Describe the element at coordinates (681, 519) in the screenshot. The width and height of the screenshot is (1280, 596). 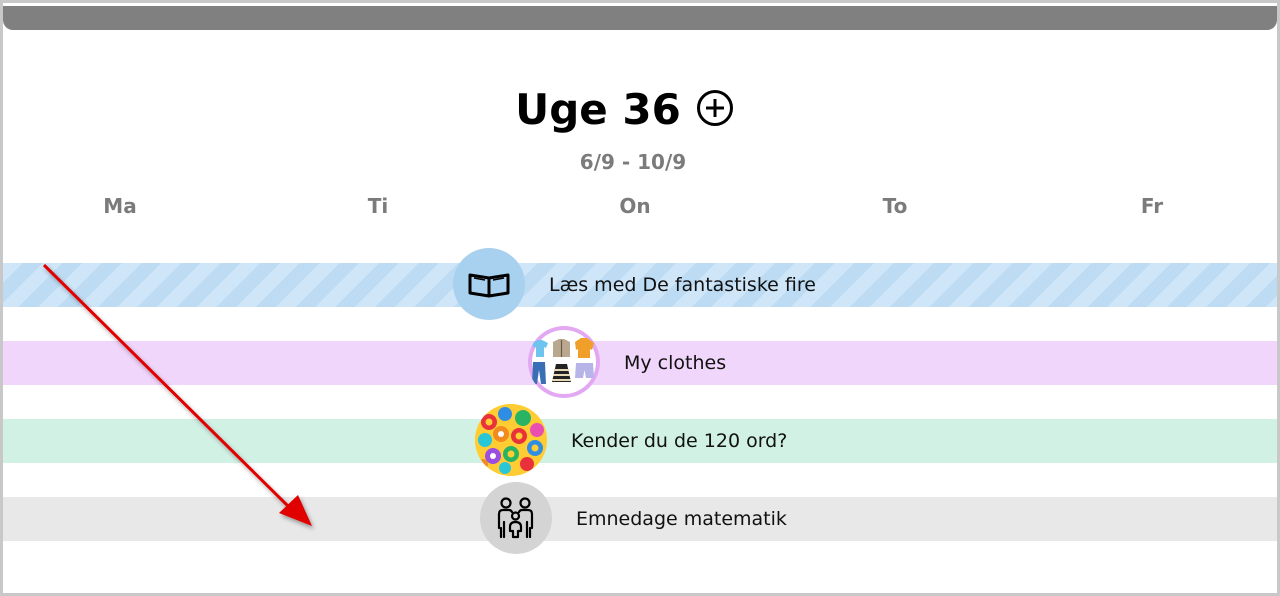
I see `activity-label: Emnedage matematik` at that location.